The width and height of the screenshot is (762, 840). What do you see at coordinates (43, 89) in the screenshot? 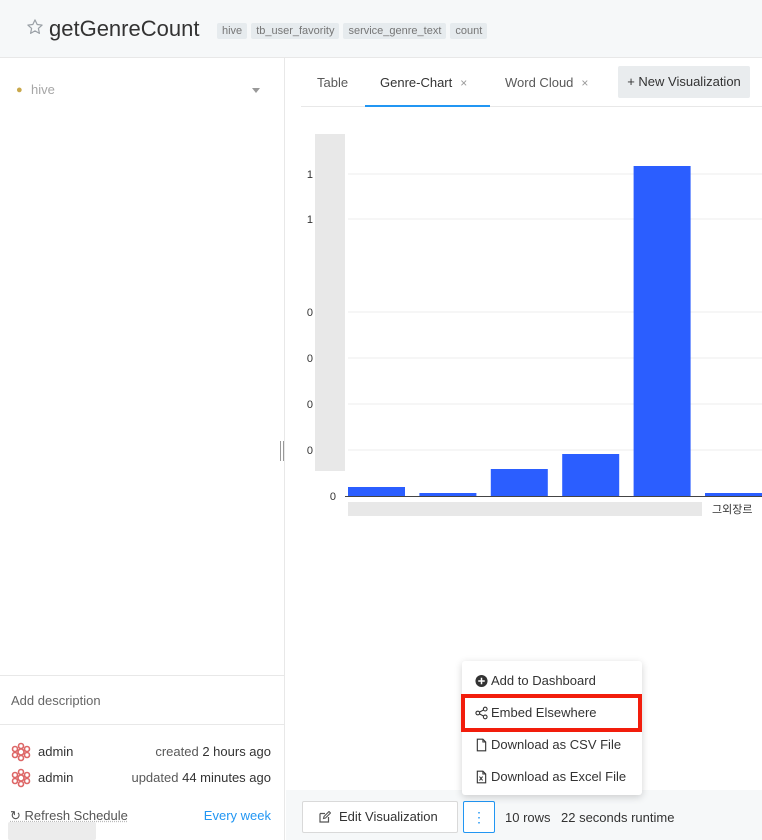
I see `datasource-label: hive` at bounding box center [43, 89].